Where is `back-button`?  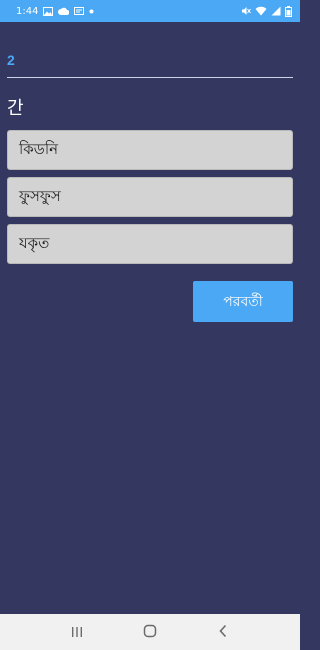
back-button is located at coordinates (223, 632).